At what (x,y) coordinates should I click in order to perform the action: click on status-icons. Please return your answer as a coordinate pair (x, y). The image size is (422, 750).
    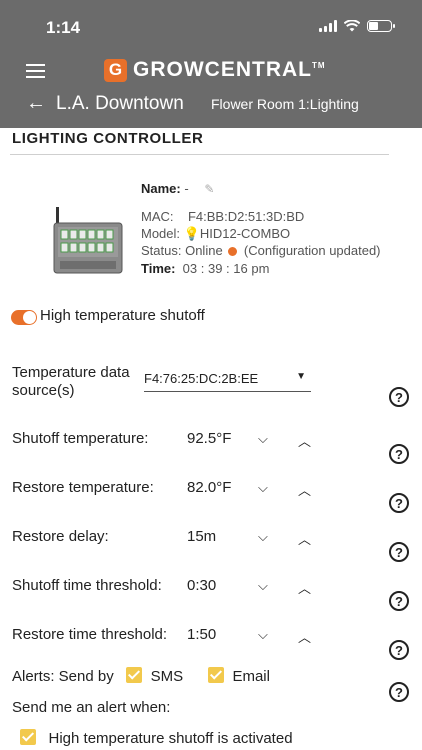
    Looking at the image, I should click on (357, 26).